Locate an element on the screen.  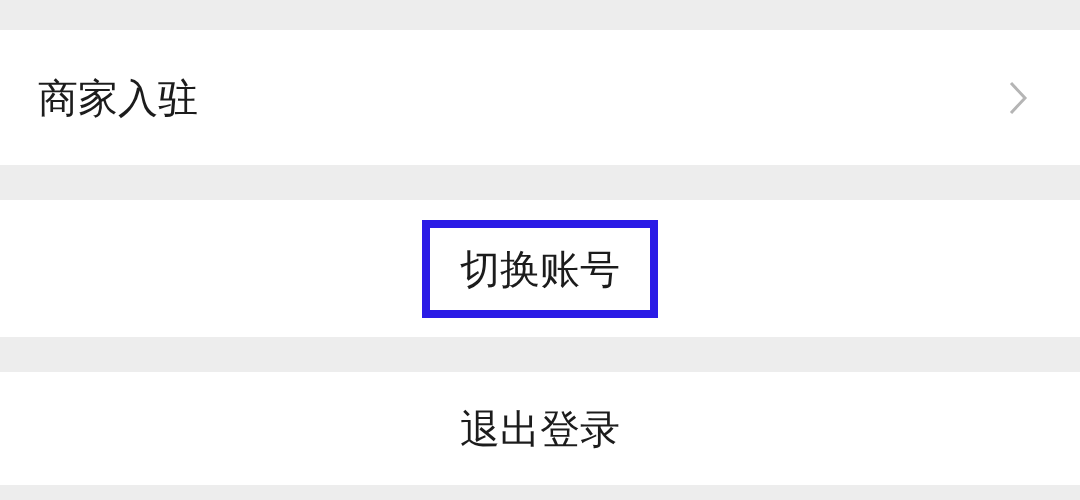
menu-label: 商家入驻 is located at coordinates (118, 97).